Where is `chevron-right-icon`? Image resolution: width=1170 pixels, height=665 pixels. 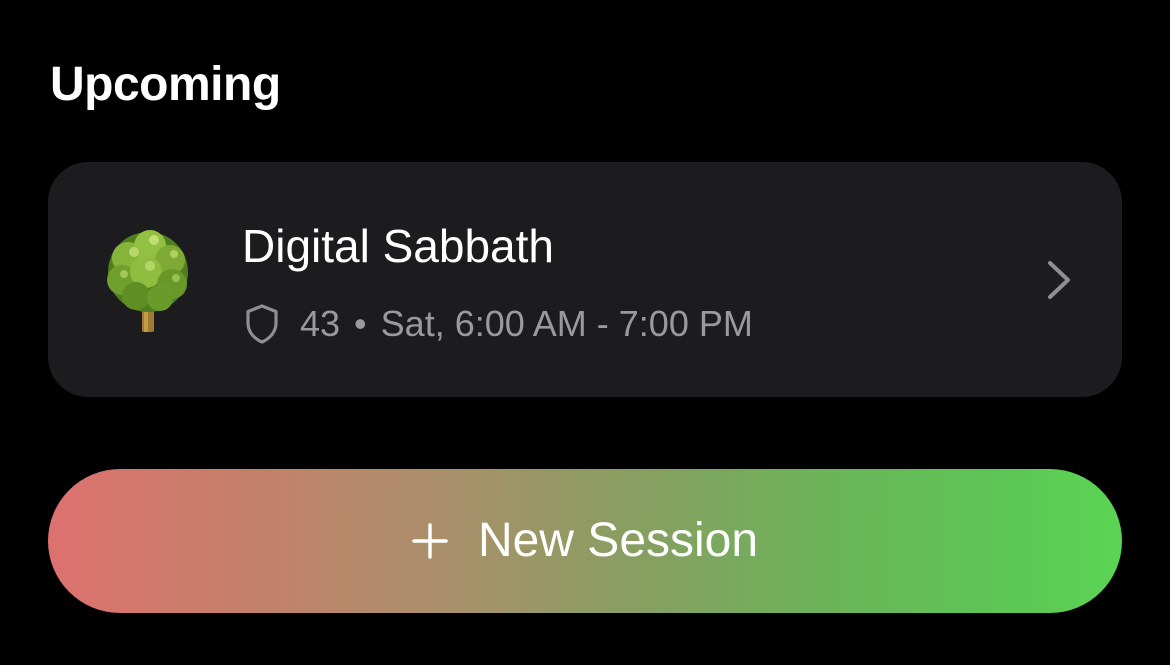 chevron-right-icon is located at coordinates (1059, 280).